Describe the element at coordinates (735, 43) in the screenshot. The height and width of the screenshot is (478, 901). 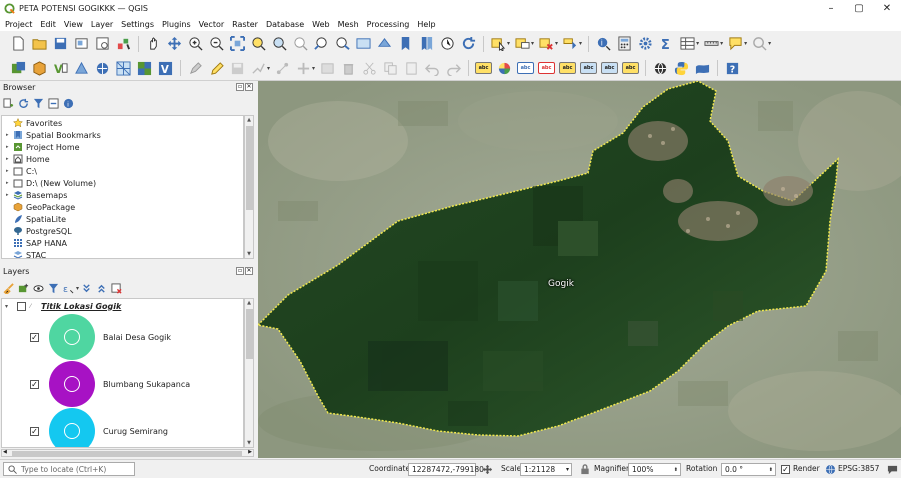
I see `map-tips-button` at that location.